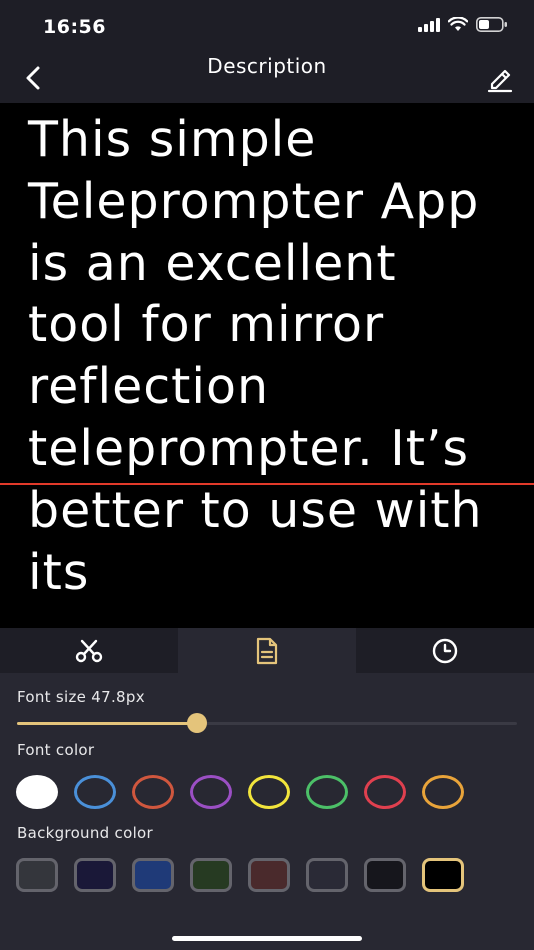  Describe the element at coordinates (56, 750) in the screenshot. I see `font-color-label: Font color` at that location.